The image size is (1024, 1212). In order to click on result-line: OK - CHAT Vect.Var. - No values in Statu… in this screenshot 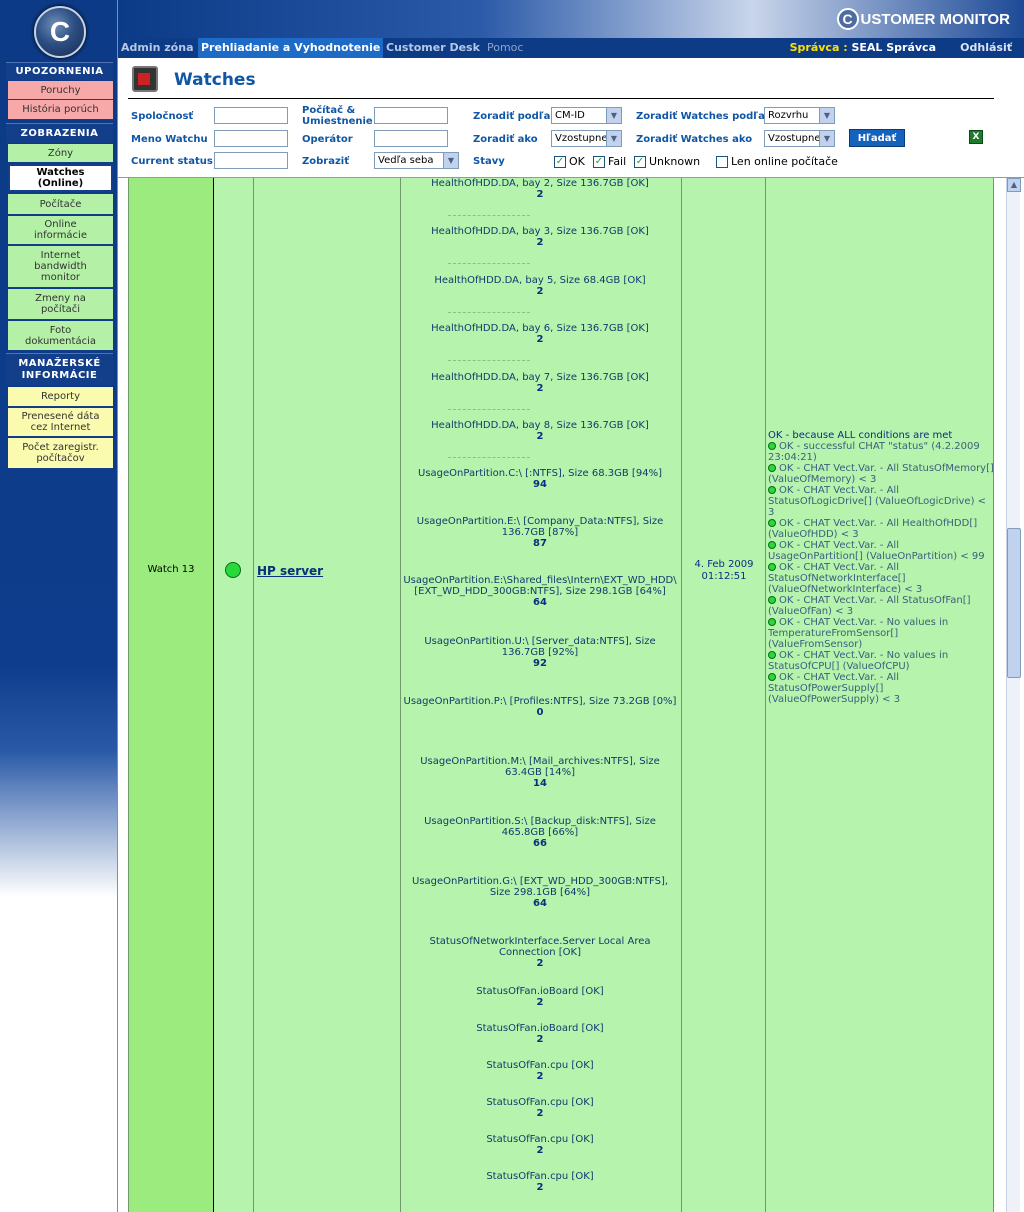, I will do `click(881, 661)`.